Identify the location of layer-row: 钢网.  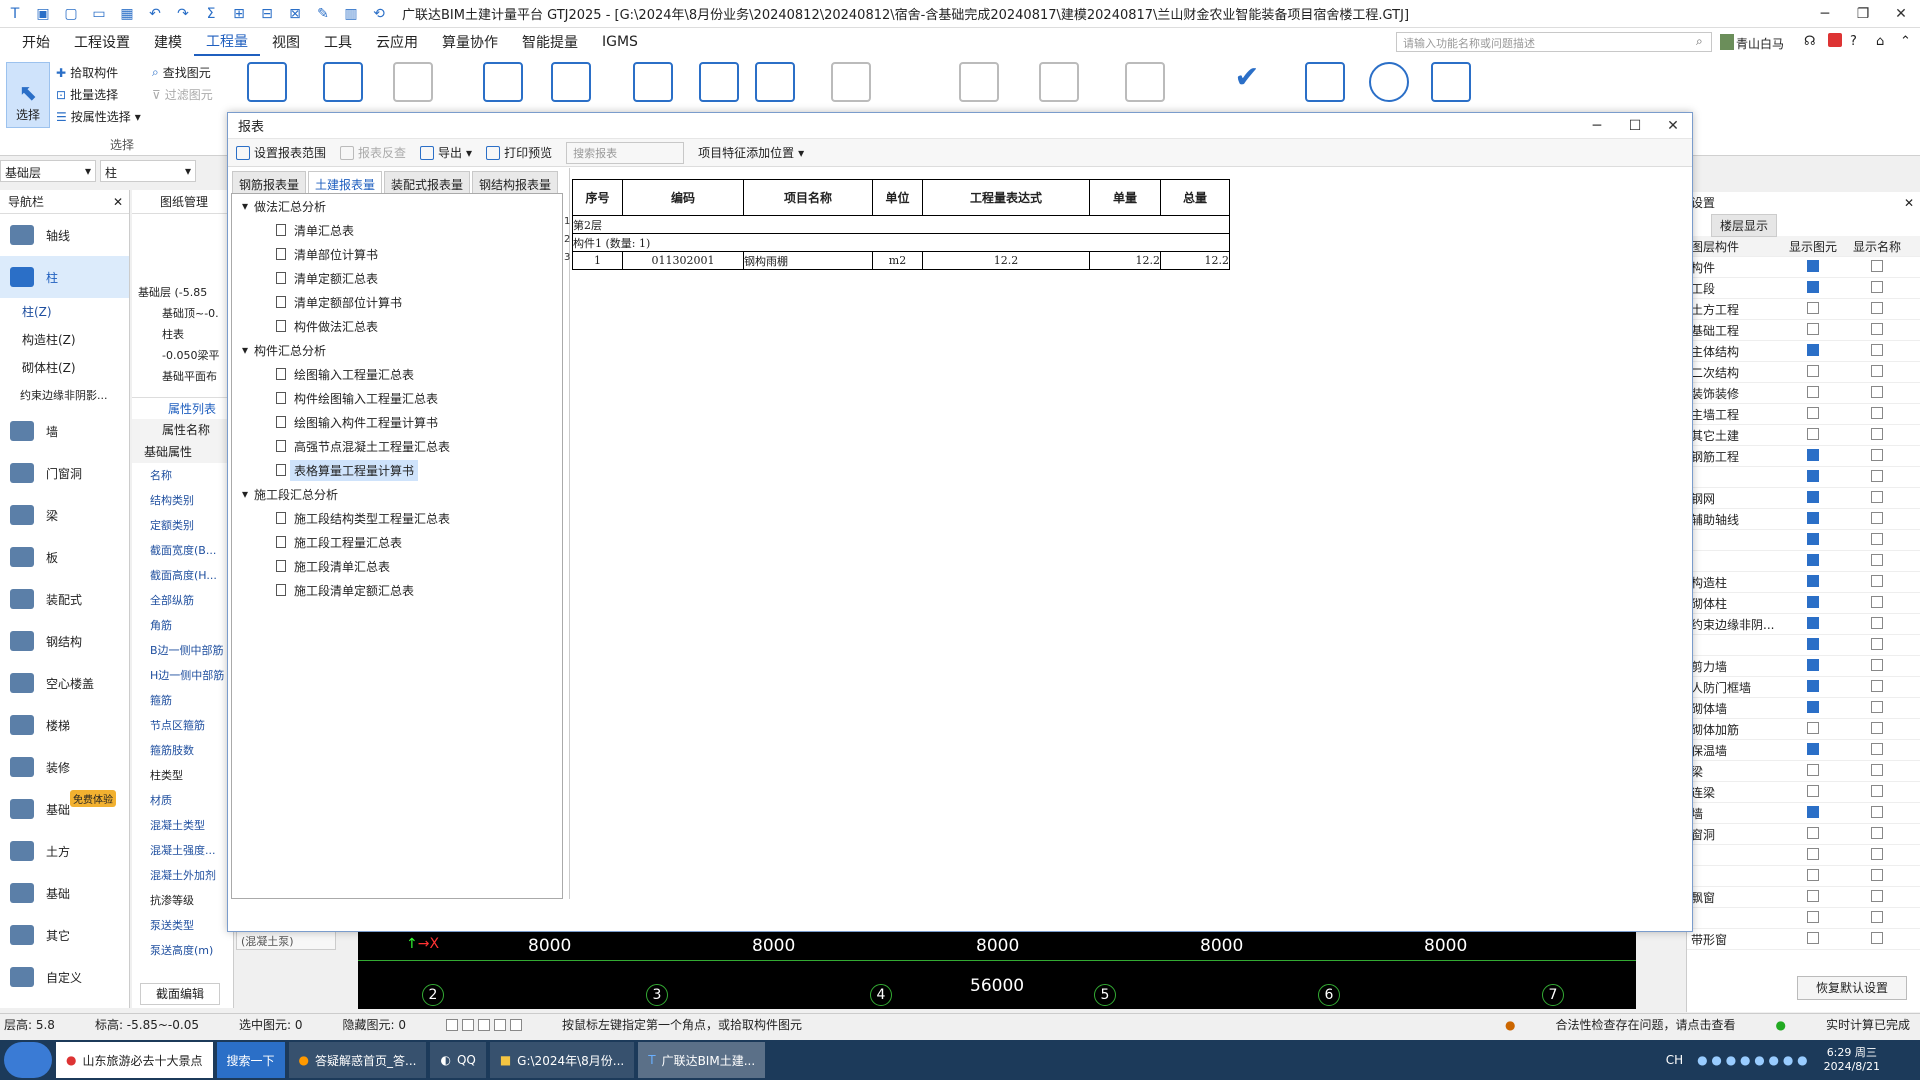
(1803, 498).